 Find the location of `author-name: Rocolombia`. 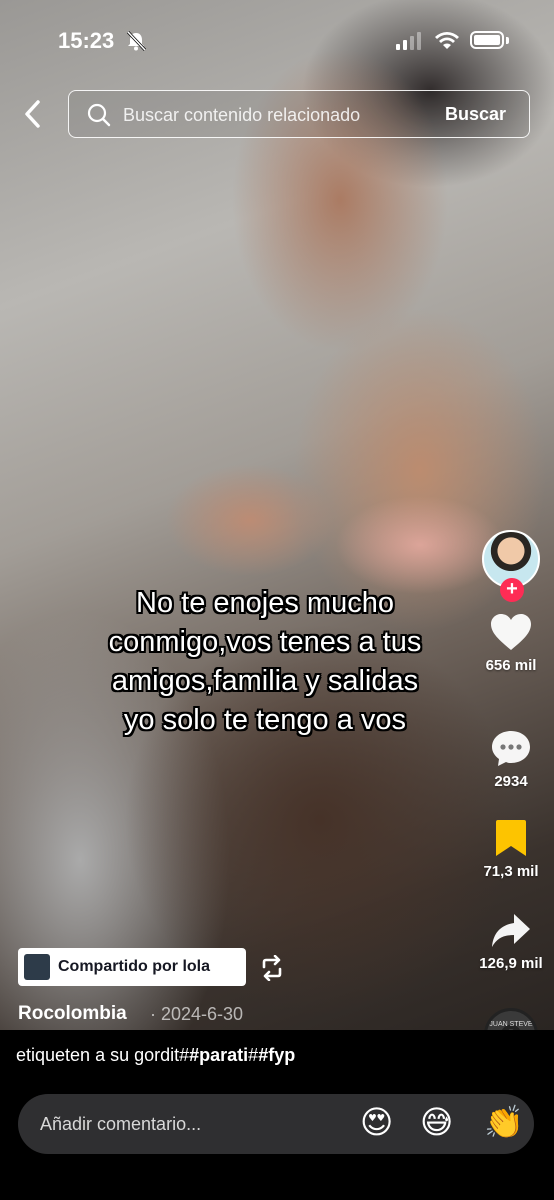

author-name: Rocolombia is located at coordinates (72, 1014).